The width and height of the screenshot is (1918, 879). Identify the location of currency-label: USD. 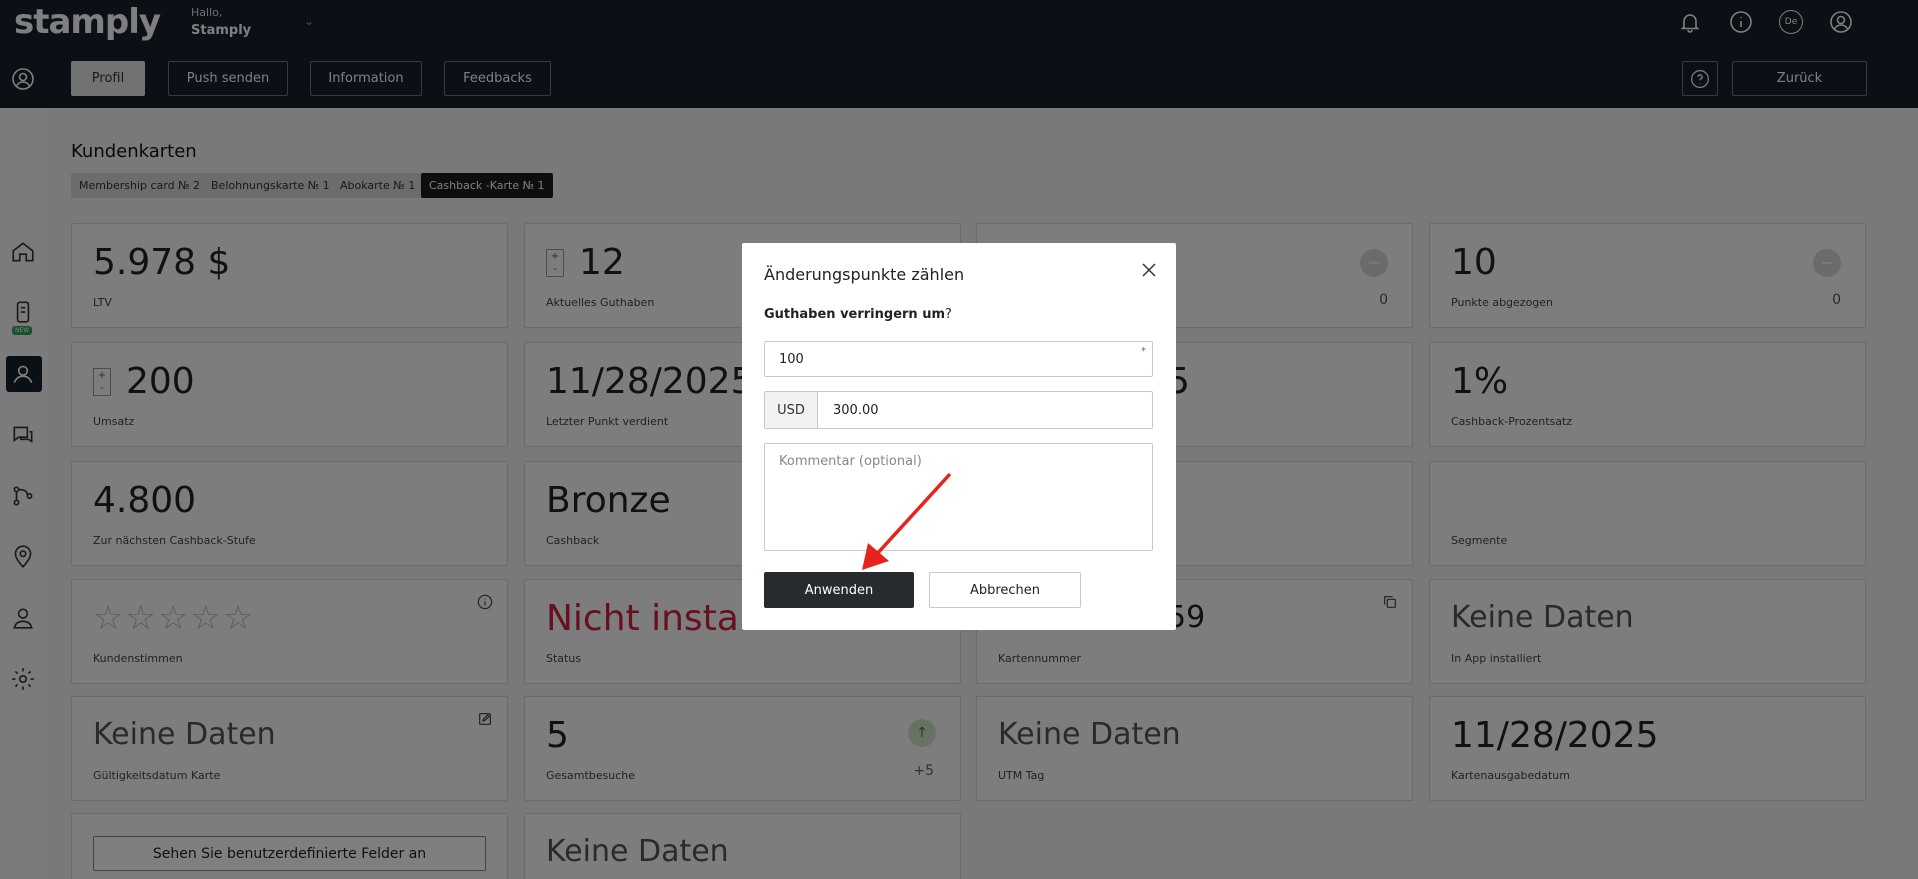
(791, 410).